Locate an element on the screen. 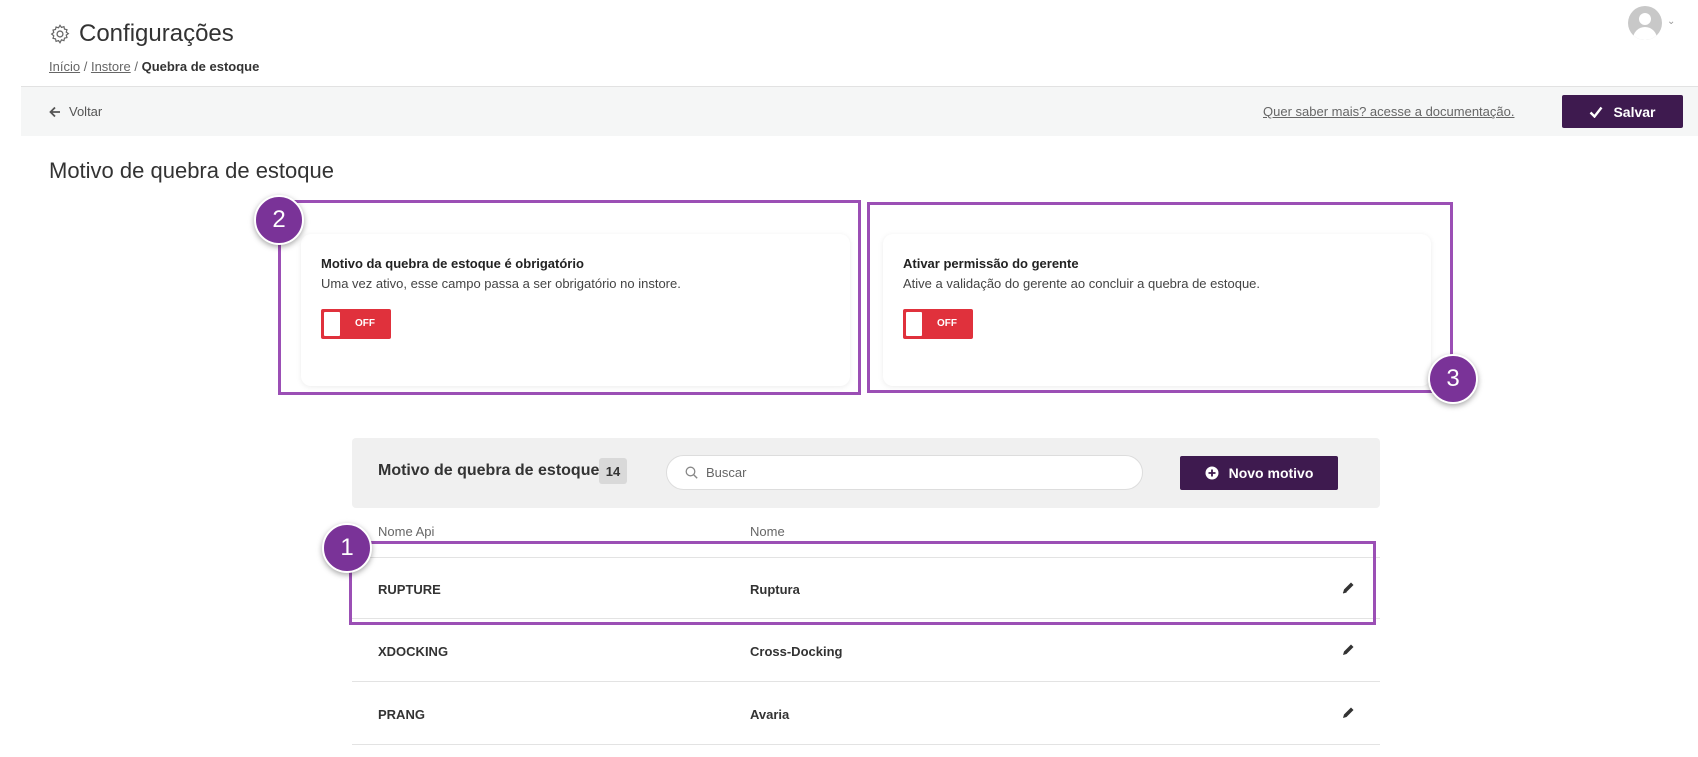 This screenshot has width=1698, height=757. row-api-name: XDOCKING is located at coordinates (413, 651).